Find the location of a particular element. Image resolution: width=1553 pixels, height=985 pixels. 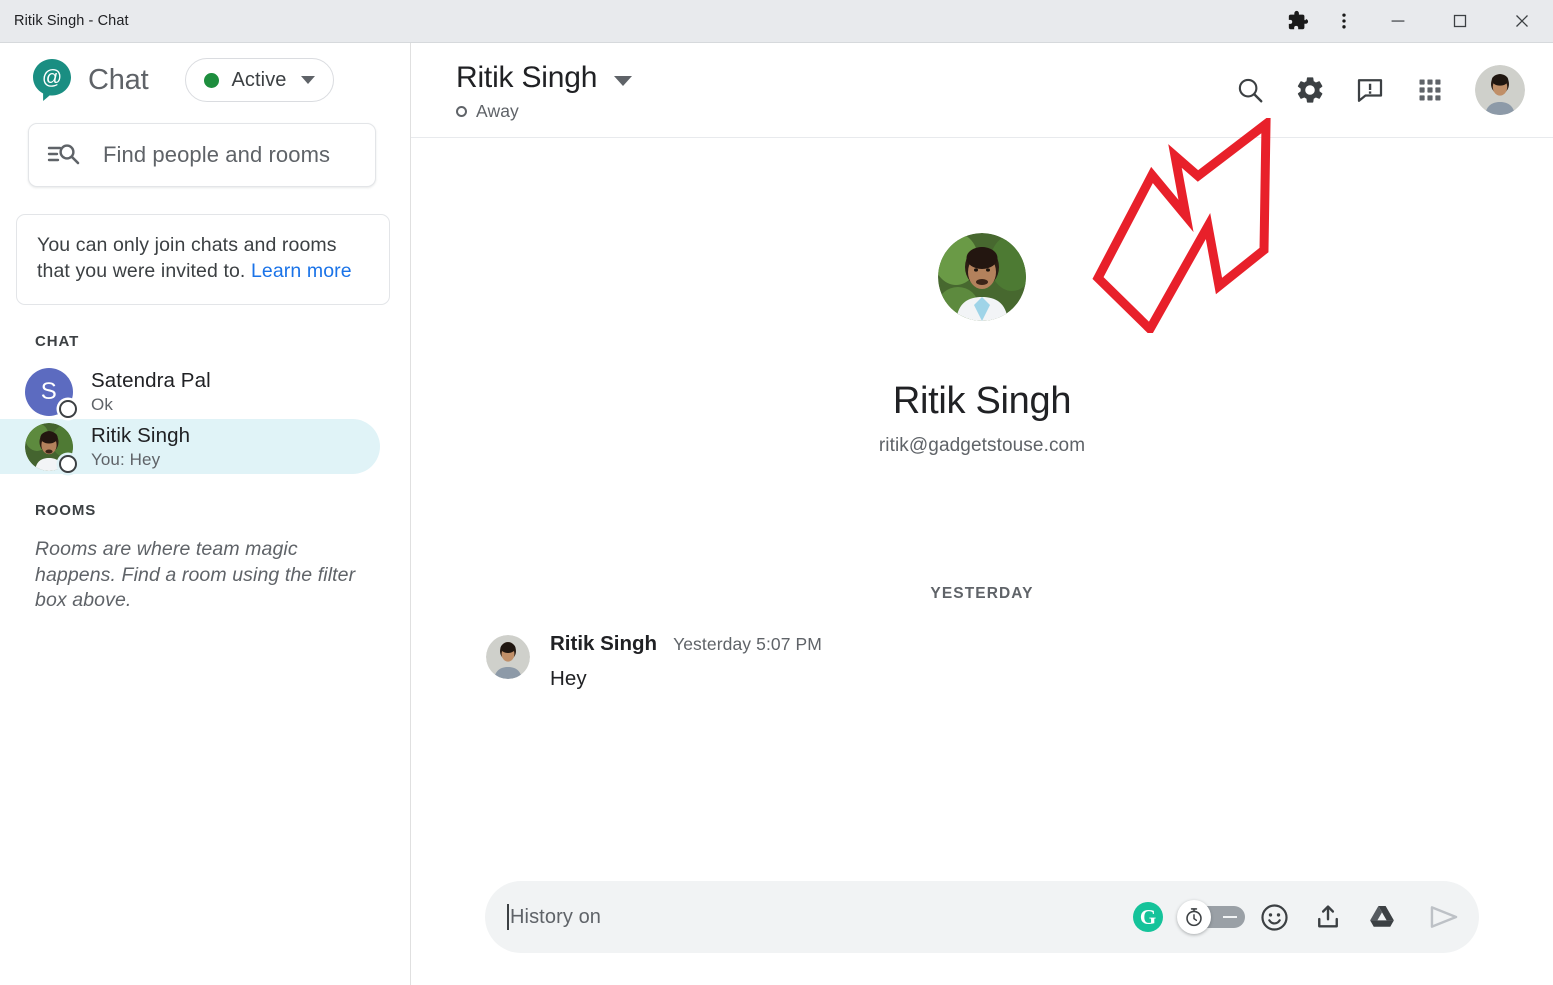

page-title: Ritik Singh is located at coordinates (527, 77).